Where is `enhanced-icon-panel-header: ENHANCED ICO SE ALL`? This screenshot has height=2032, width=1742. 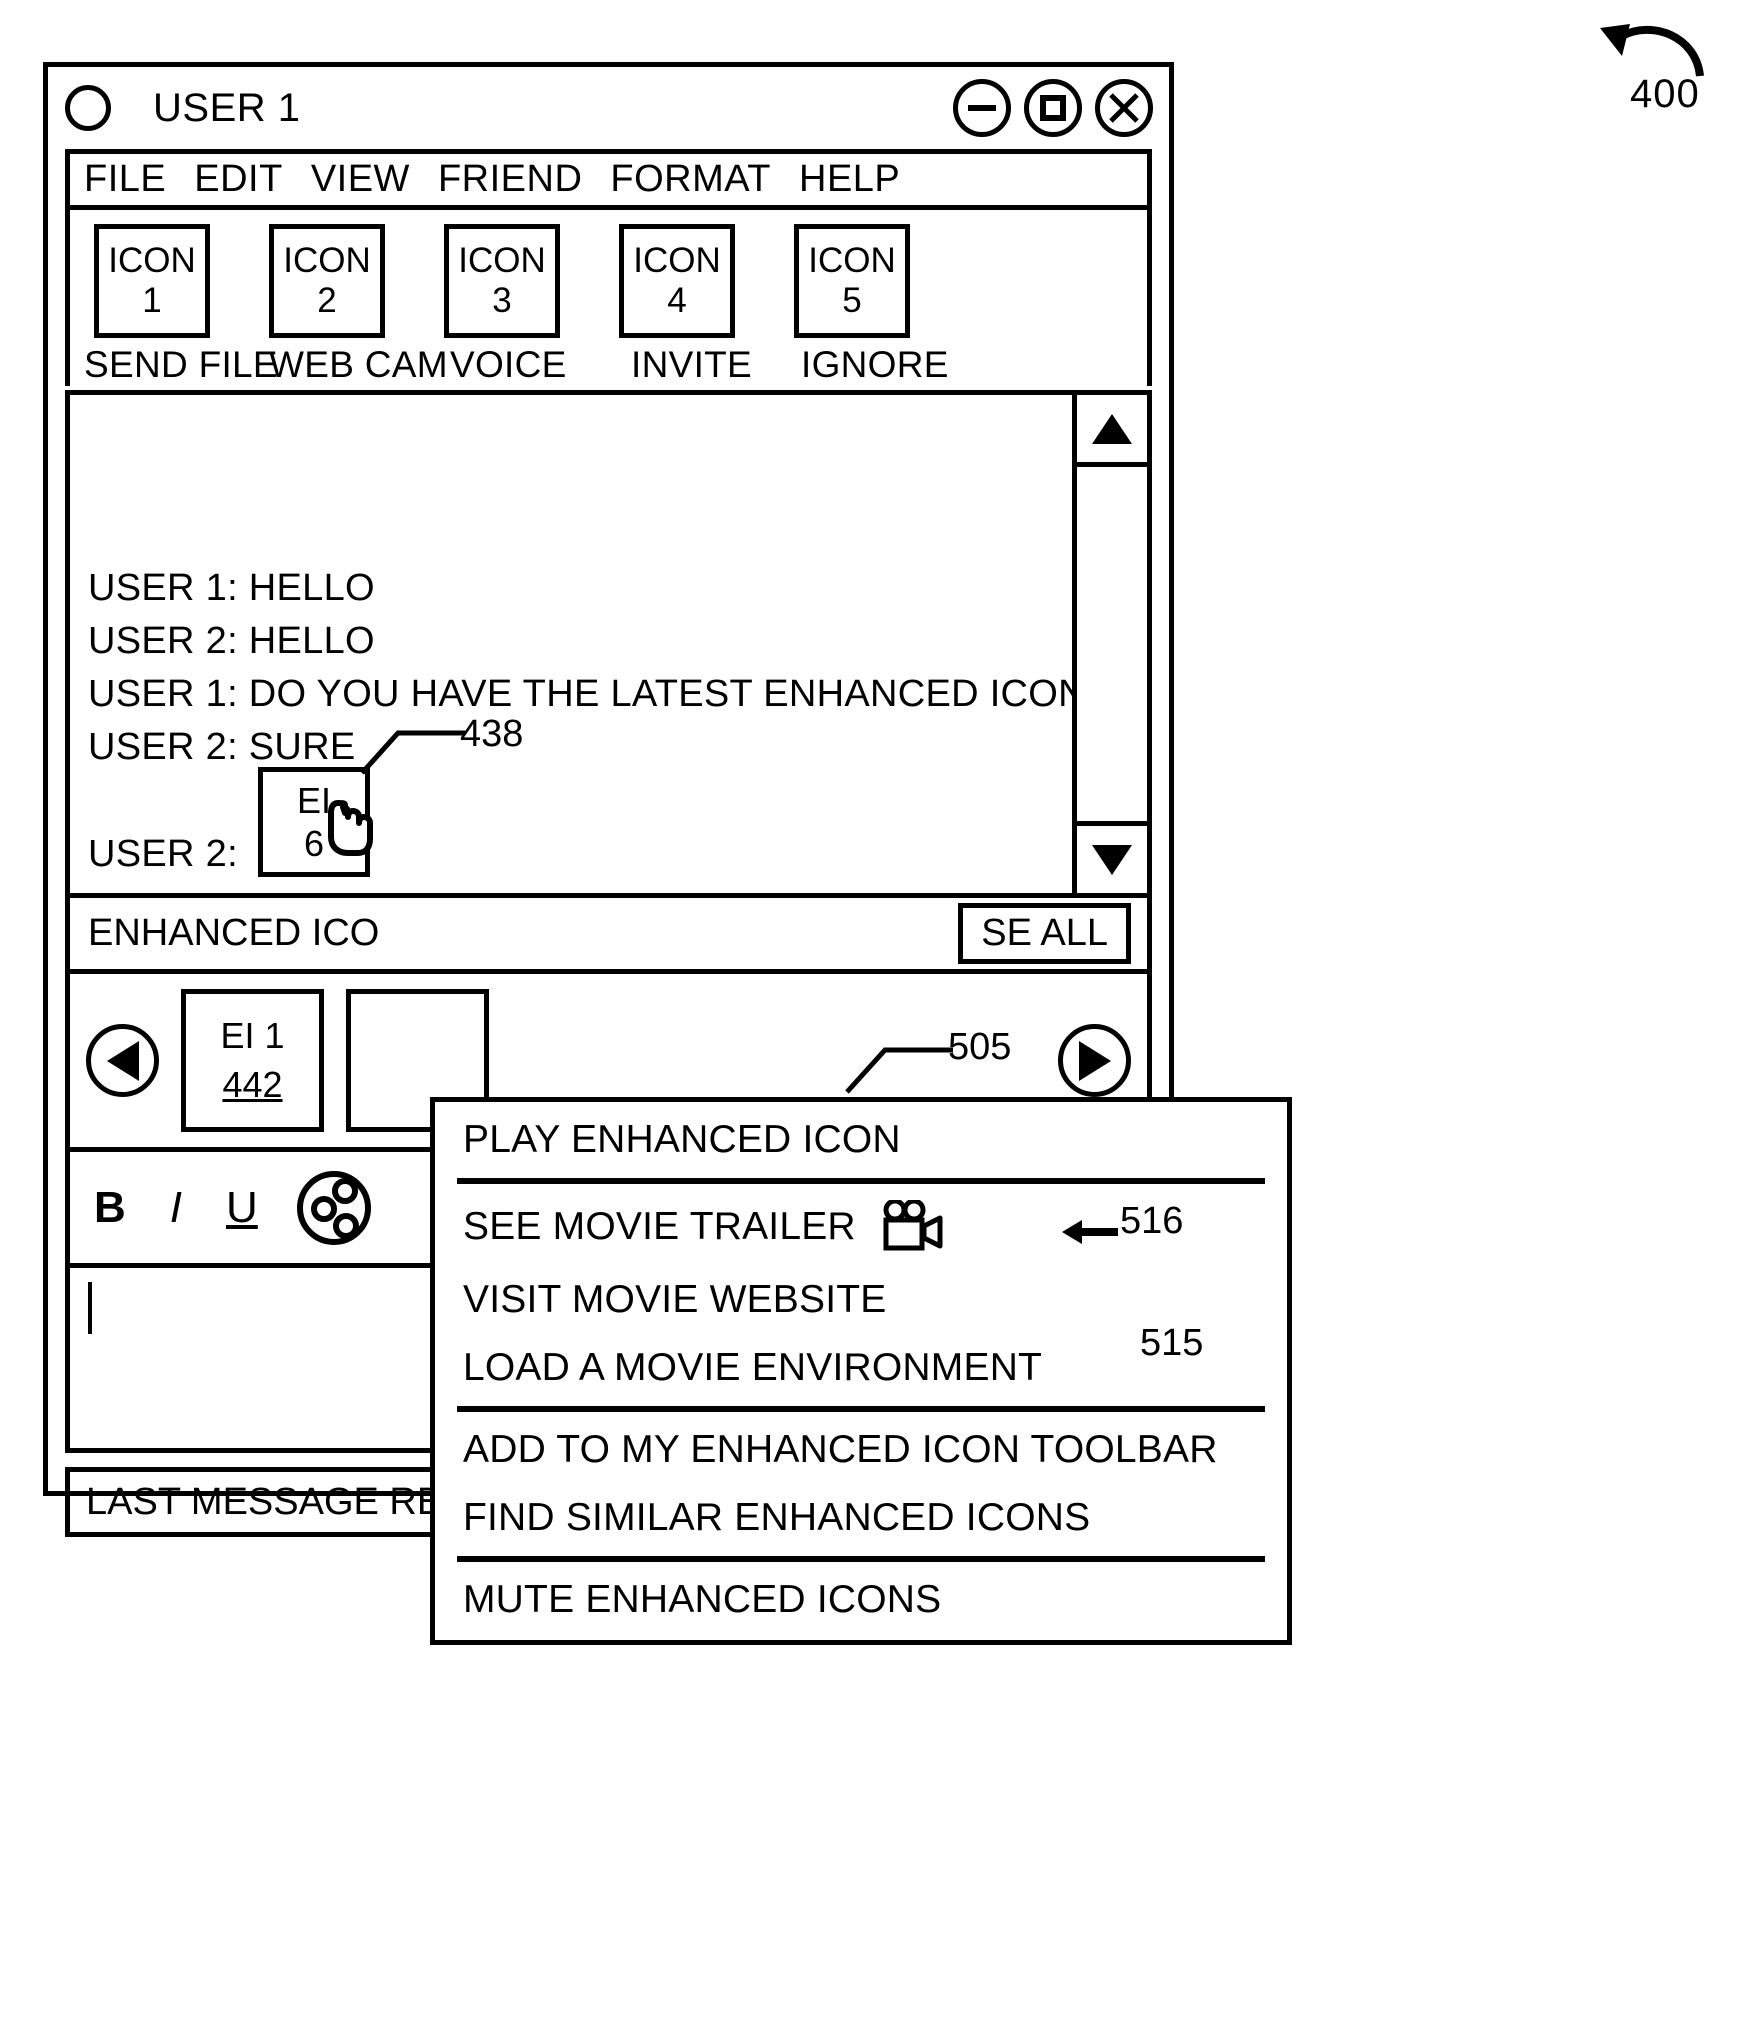
enhanced-icon-panel-header: ENHANCED ICO SE ALL is located at coordinates (608, 936).